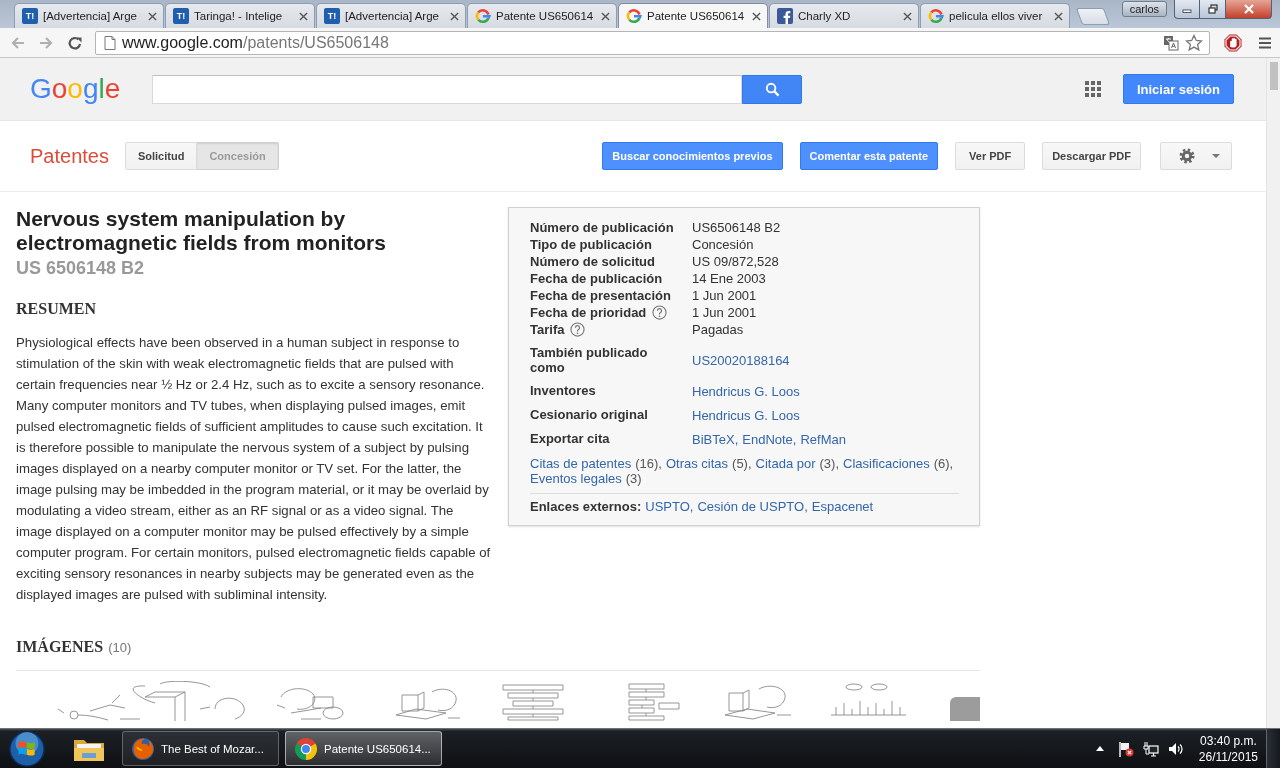 This screenshot has width=1280, height=768. What do you see at coordinates (1249, 9) in the screenshot?
I see `close-button` at bounding box center [1249, 9].